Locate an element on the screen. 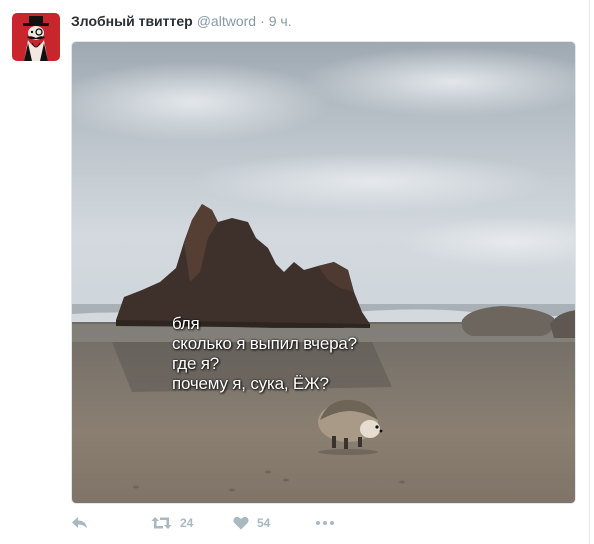 The image size is (594, 544). caption-line: бля is located at coordinates (186, 323).